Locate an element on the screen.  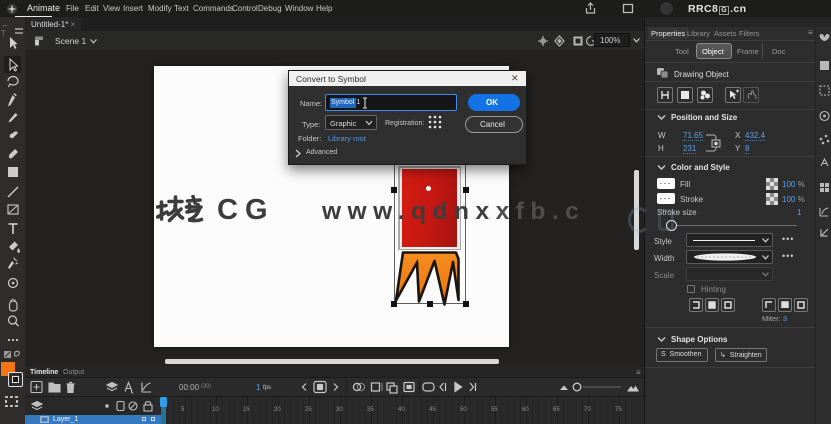
svg-text: (30) is located at coordinates (206, 387).